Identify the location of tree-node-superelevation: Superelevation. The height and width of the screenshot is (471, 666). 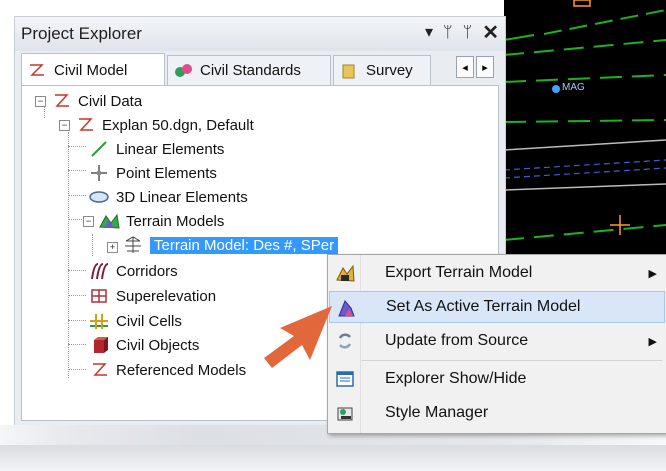
(152, 296).